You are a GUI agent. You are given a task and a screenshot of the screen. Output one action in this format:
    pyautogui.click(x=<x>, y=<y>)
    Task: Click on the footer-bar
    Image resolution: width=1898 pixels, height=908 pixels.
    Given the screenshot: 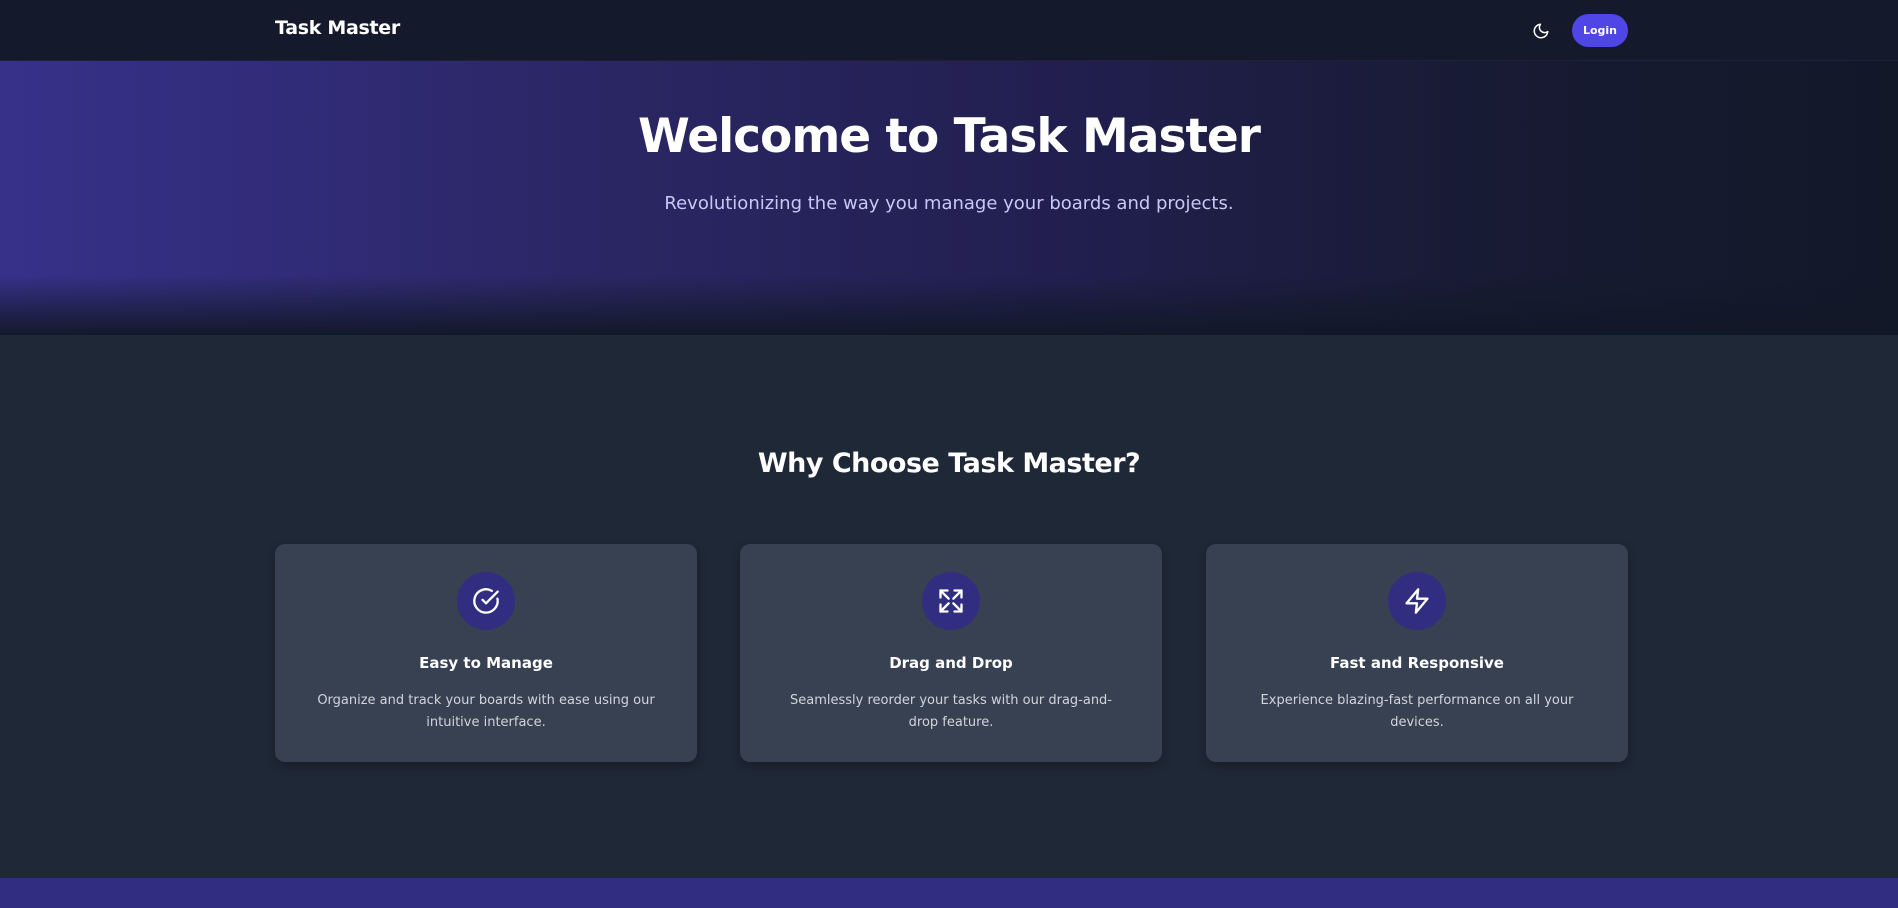 What is the action you would take?
    pyautogui.click(x=949, y=893)
    